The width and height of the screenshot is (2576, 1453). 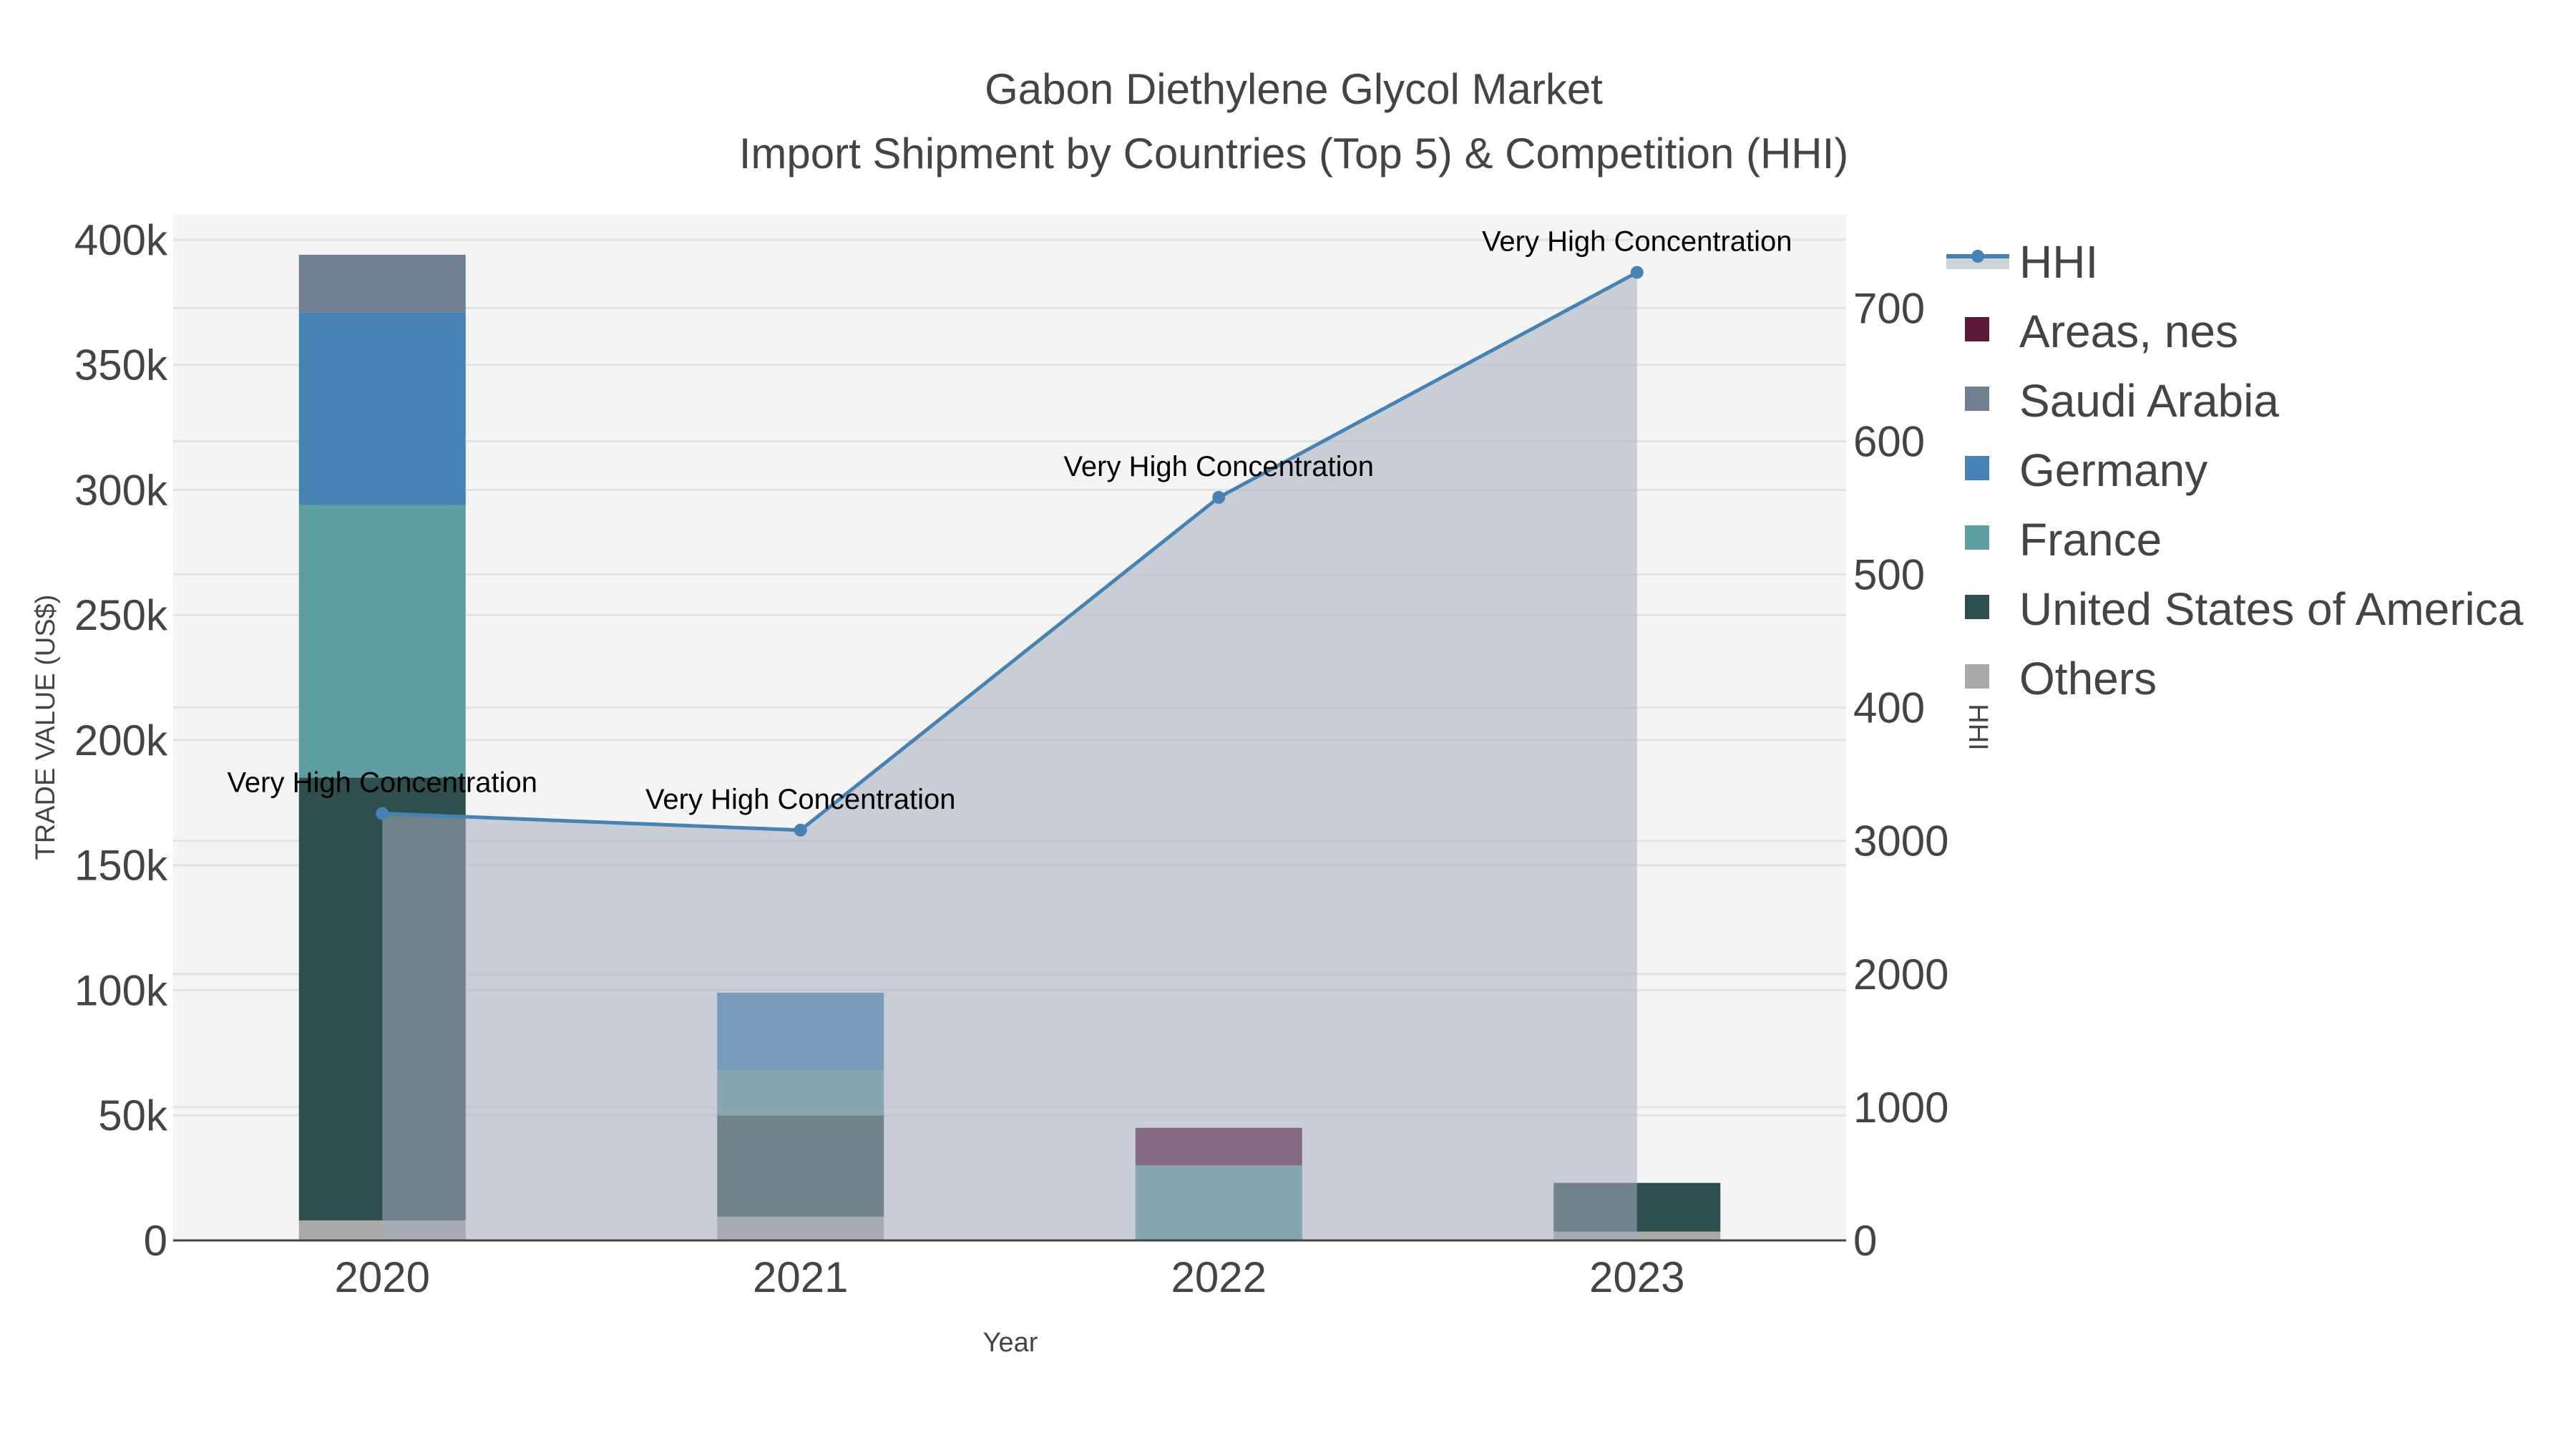 What do you see at coordinates (121, 365) in the screenshot?
I see `y-tick-label: 350k` at bounding box center [121, 365].